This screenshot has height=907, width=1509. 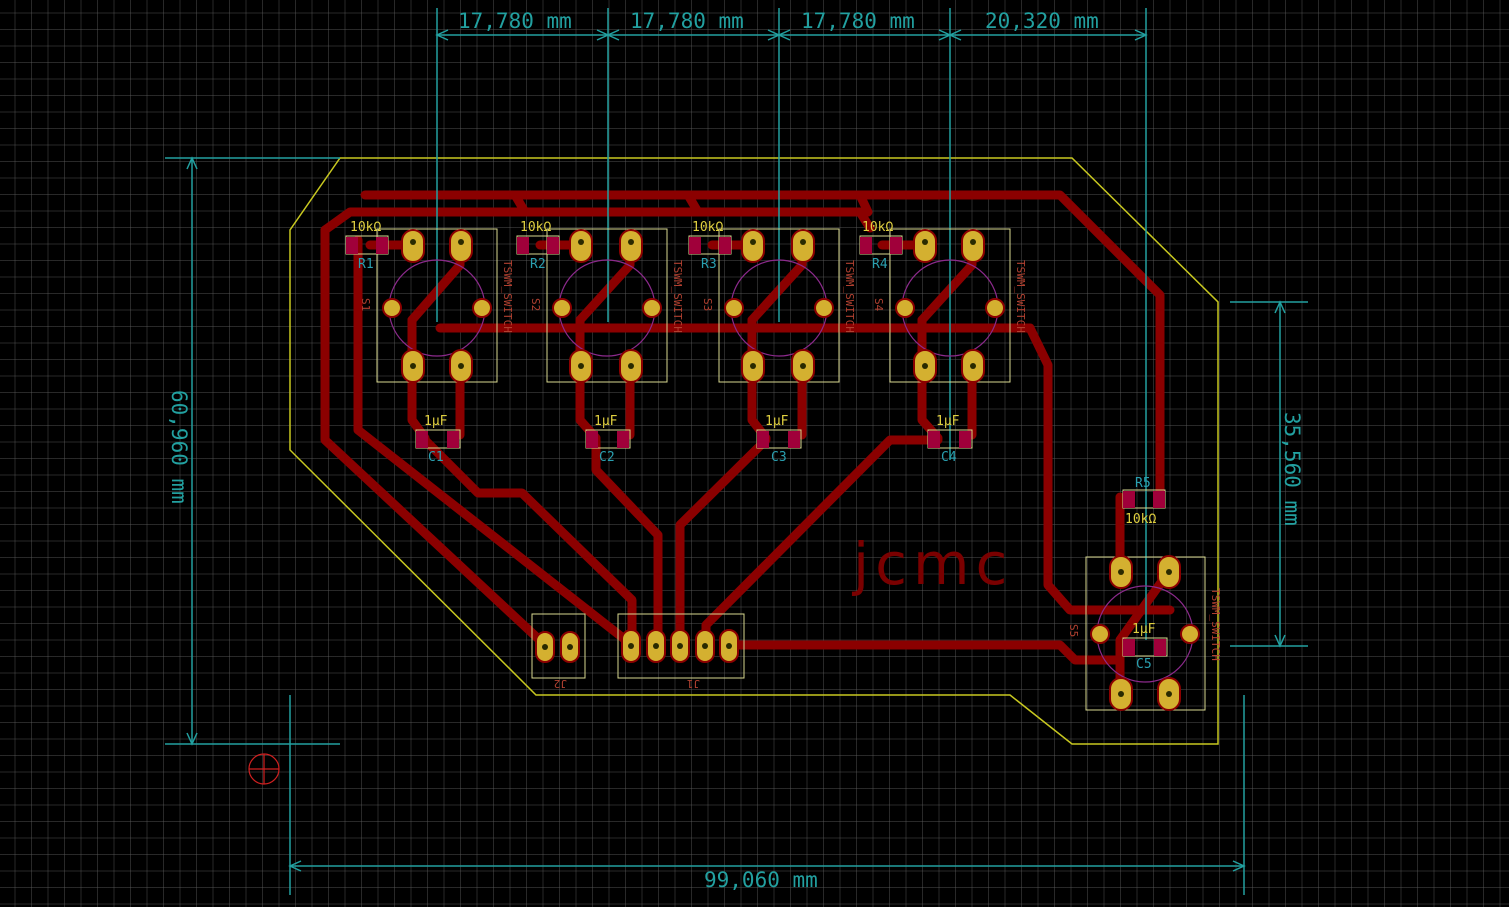 I want to click on capacitor-c4-value: 1µF, so click(x=948, y=421).